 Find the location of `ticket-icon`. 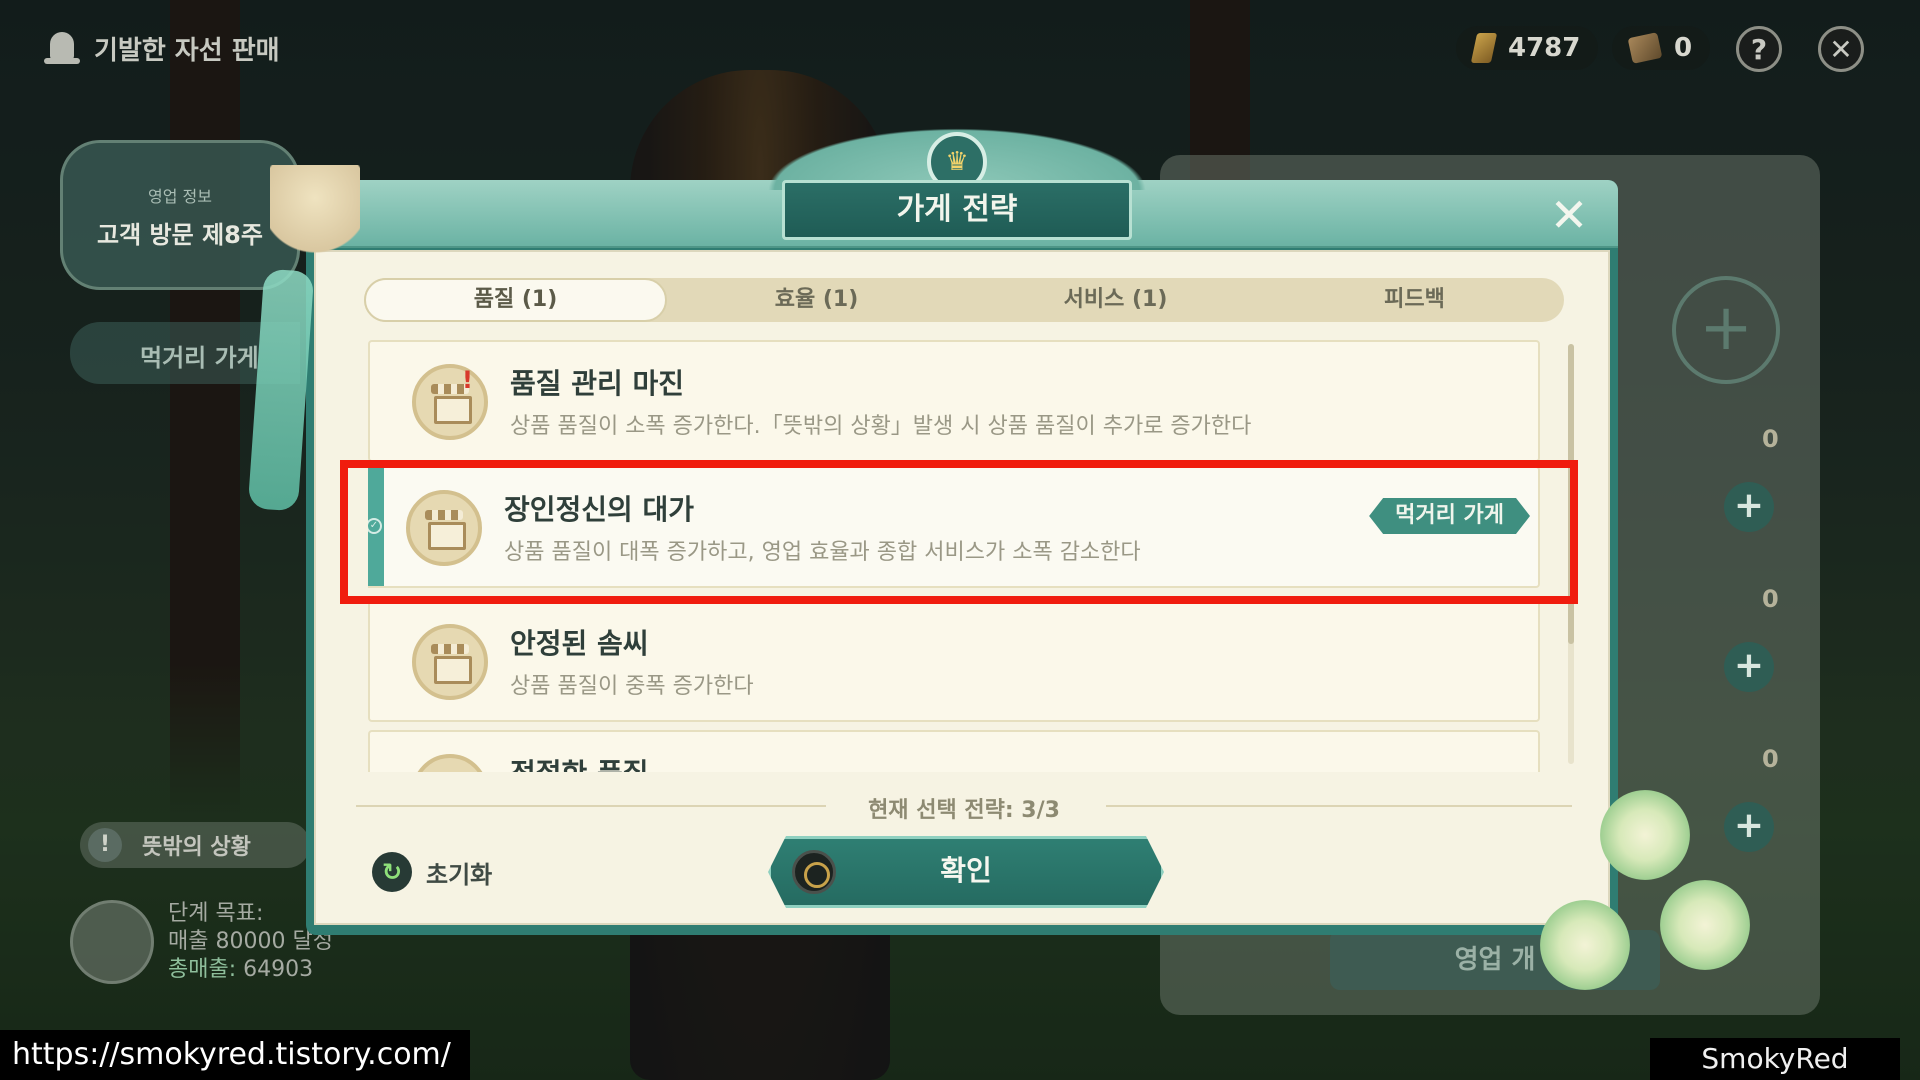

ticket-icon is located at coordinates (1645, 48).